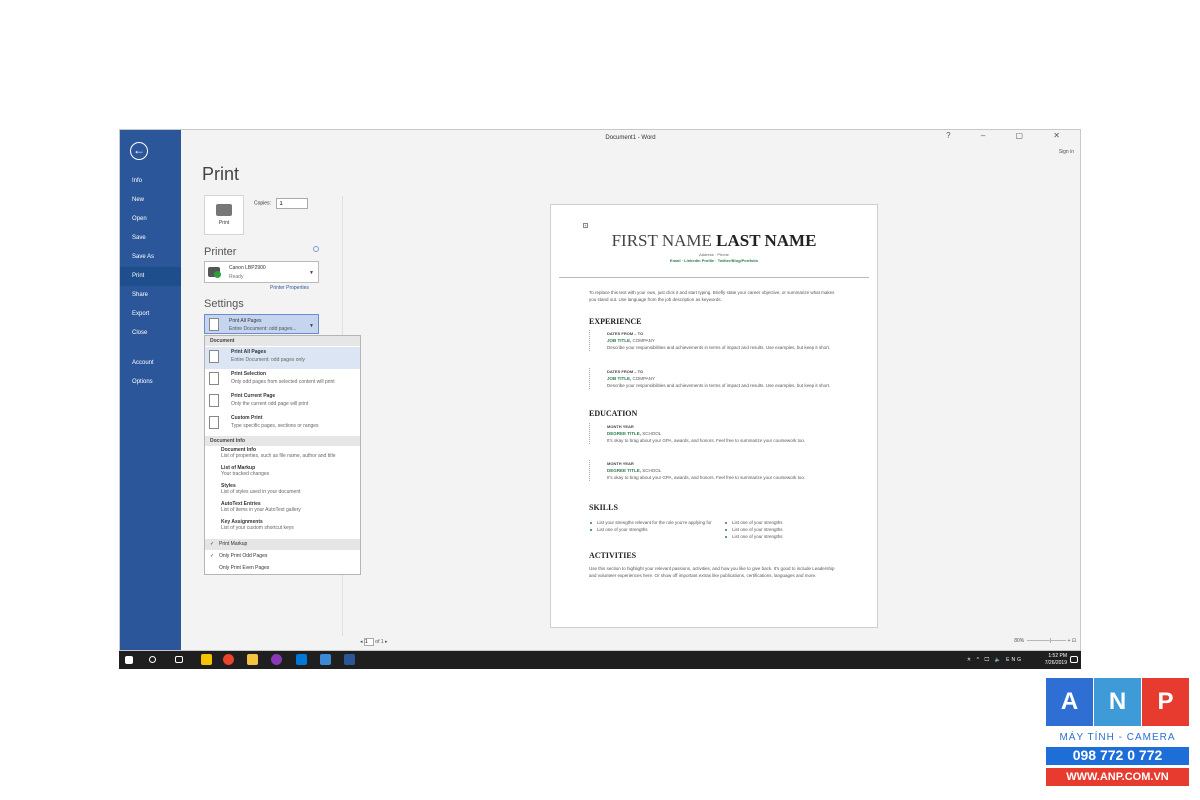 The width and height of the screenshot is (1200, 800). I want to click on move-handle-icon: +, so click(585, 225).